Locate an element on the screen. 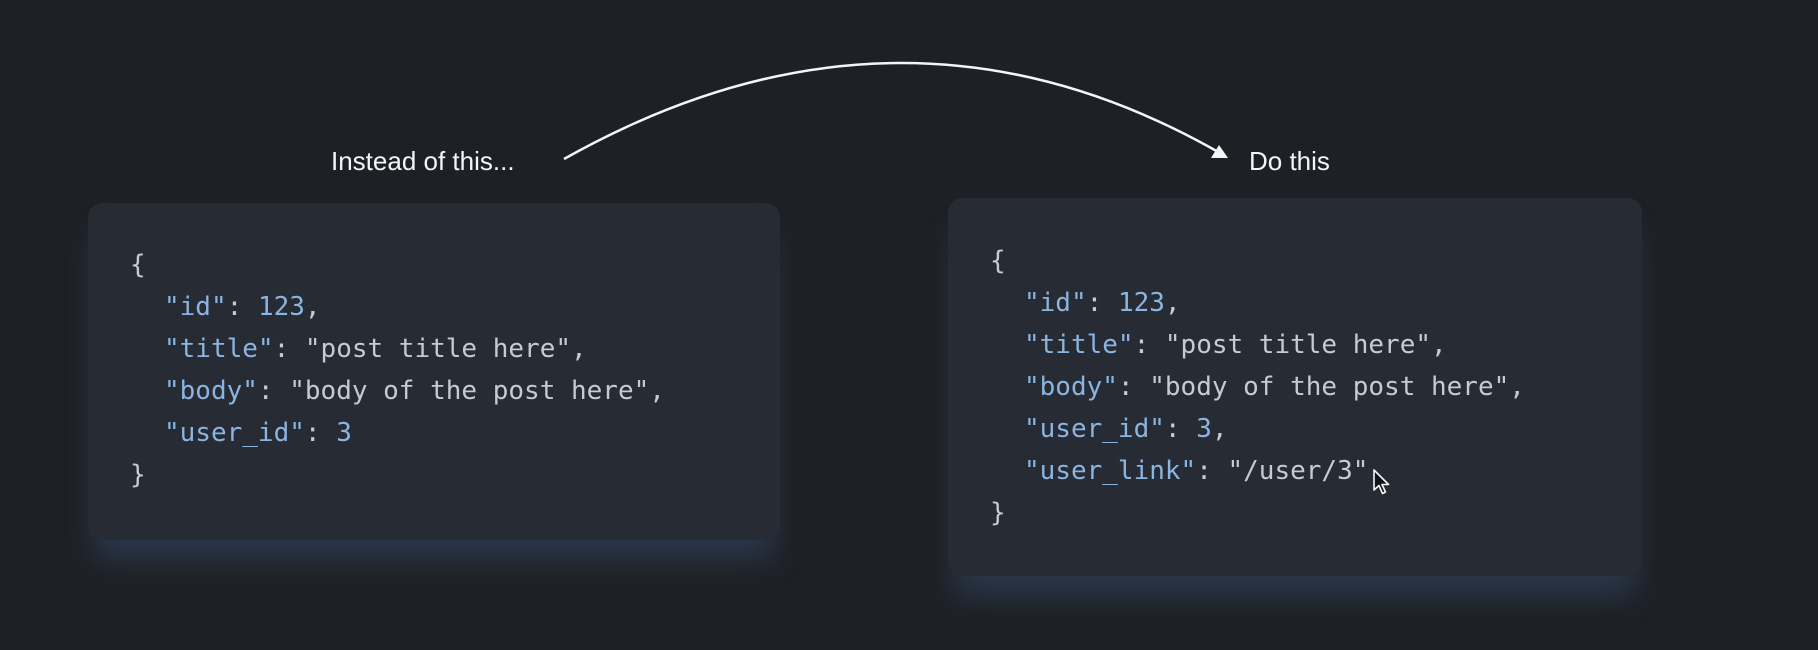  json-value: "/user/3" is located at coordinates (1298, 471).